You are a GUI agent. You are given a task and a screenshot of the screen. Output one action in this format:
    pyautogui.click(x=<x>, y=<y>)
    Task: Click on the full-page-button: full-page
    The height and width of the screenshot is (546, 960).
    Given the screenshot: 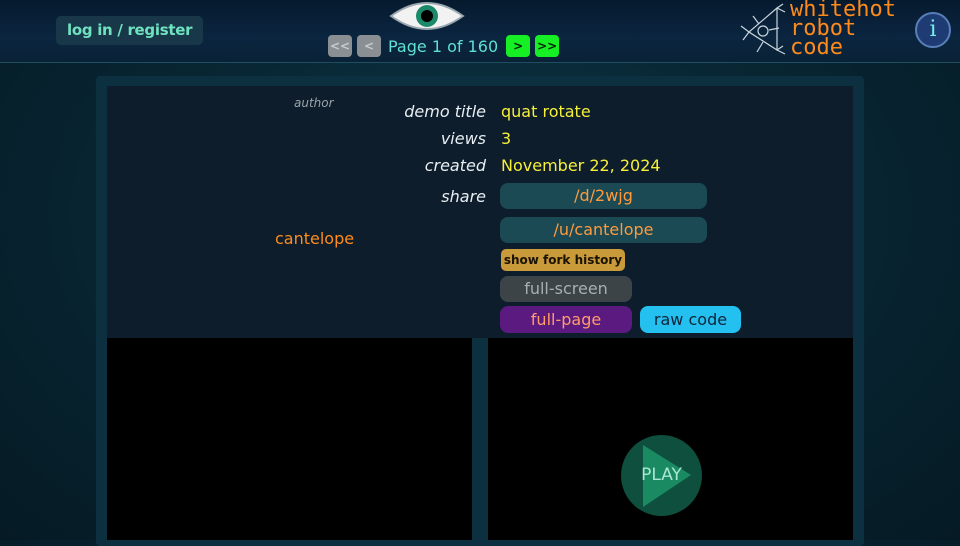 What is the action you would take?
    pyautogui.click(x=566, y=319)
    